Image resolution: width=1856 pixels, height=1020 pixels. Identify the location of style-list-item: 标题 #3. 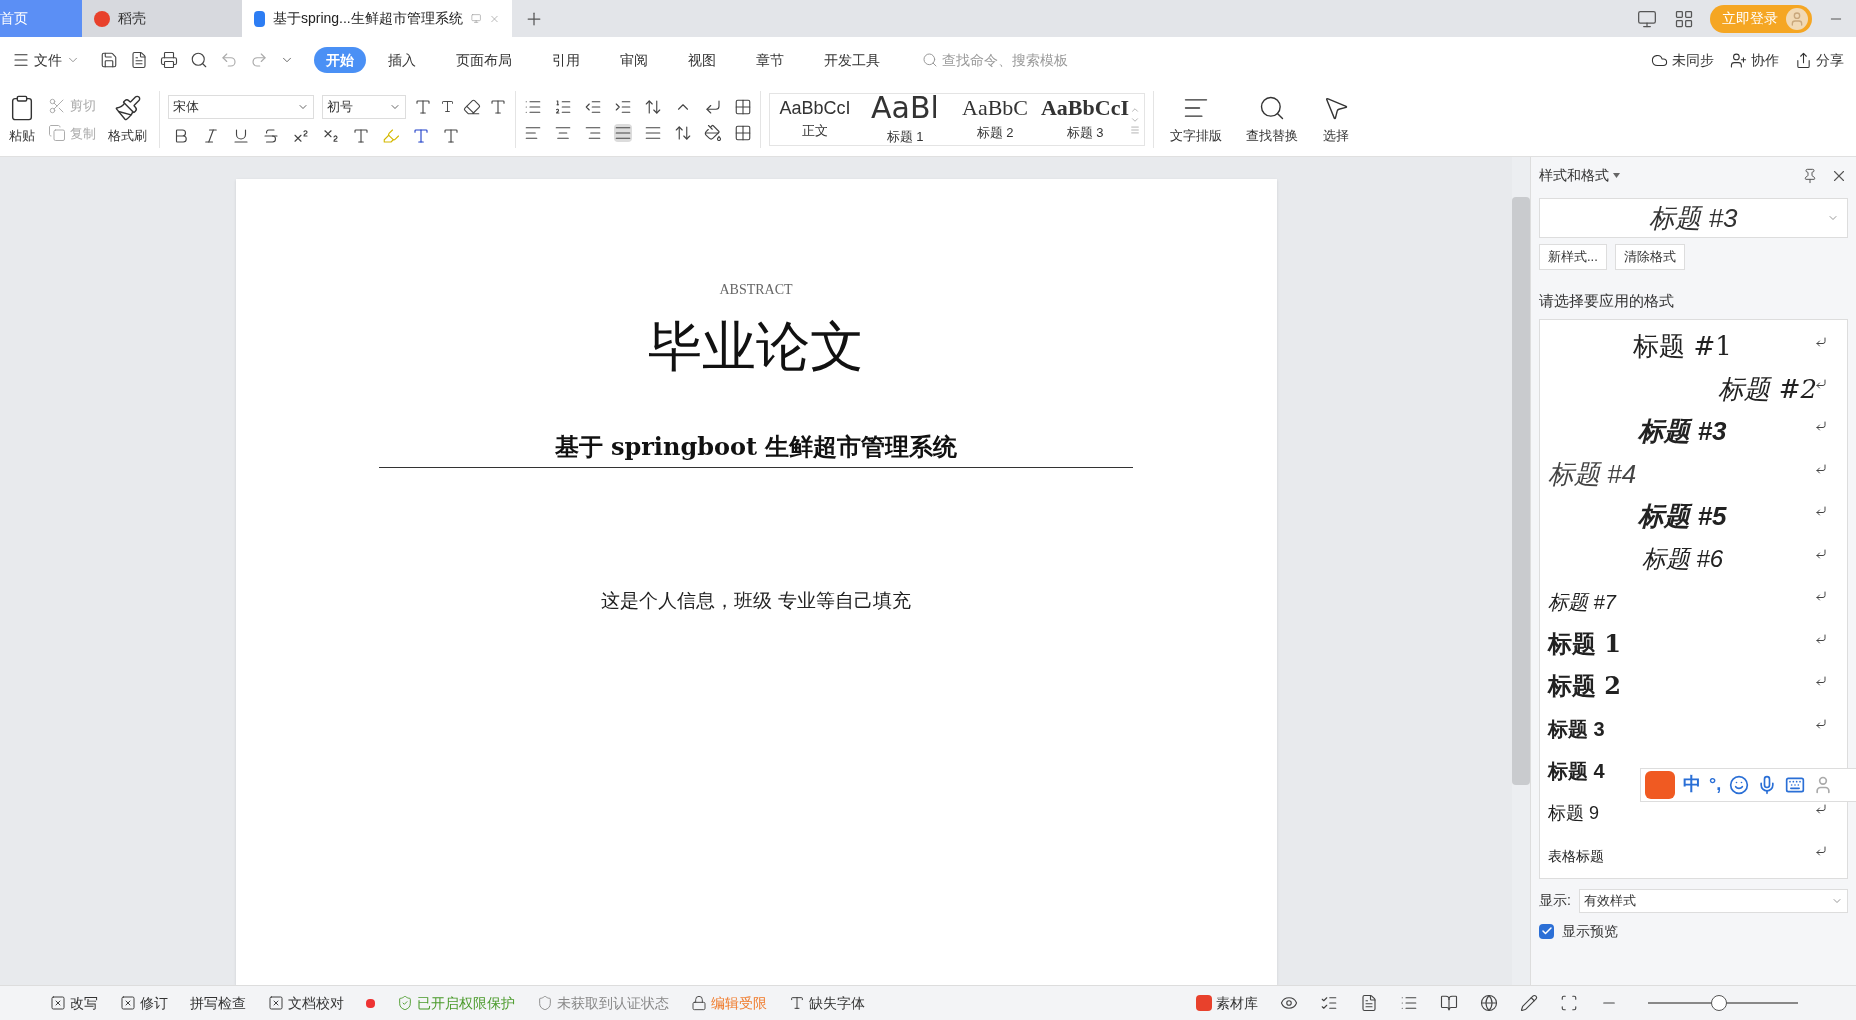
(1682, 432).